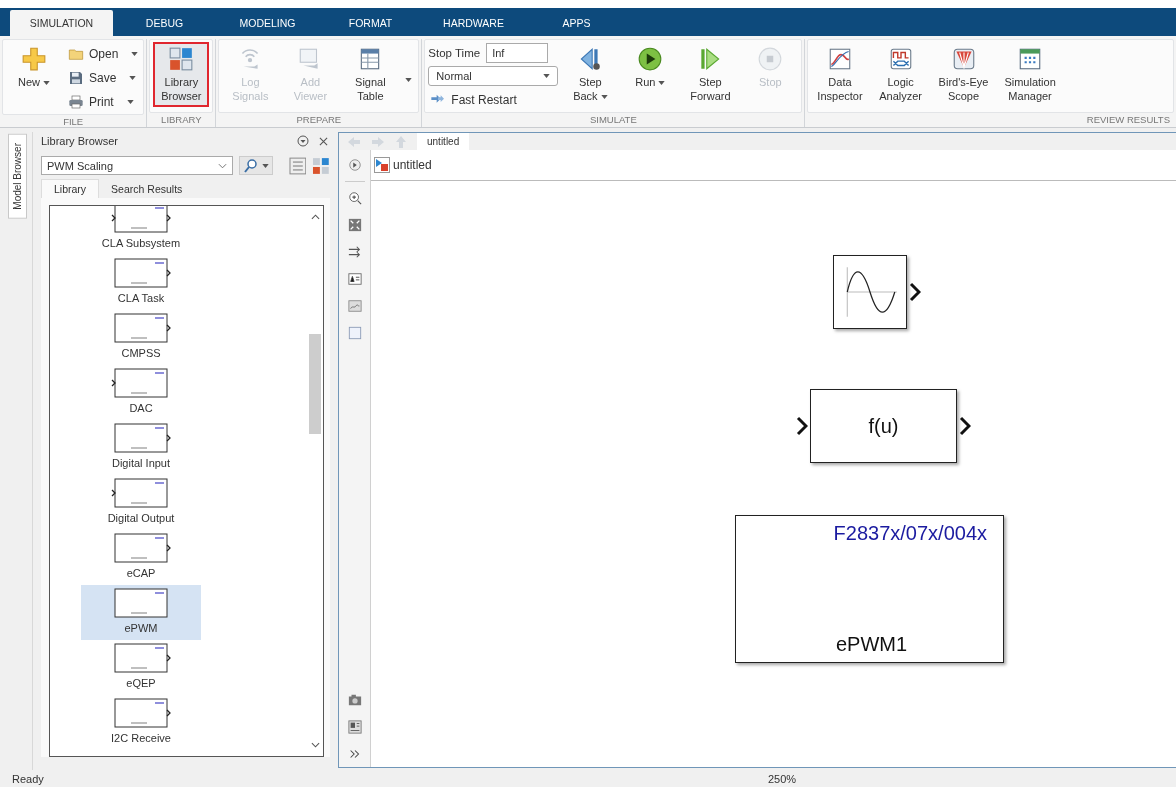 This screenshot has height=787, width=1176. I want to click on ribbon-button: Data Inspector, so click(840, 74).